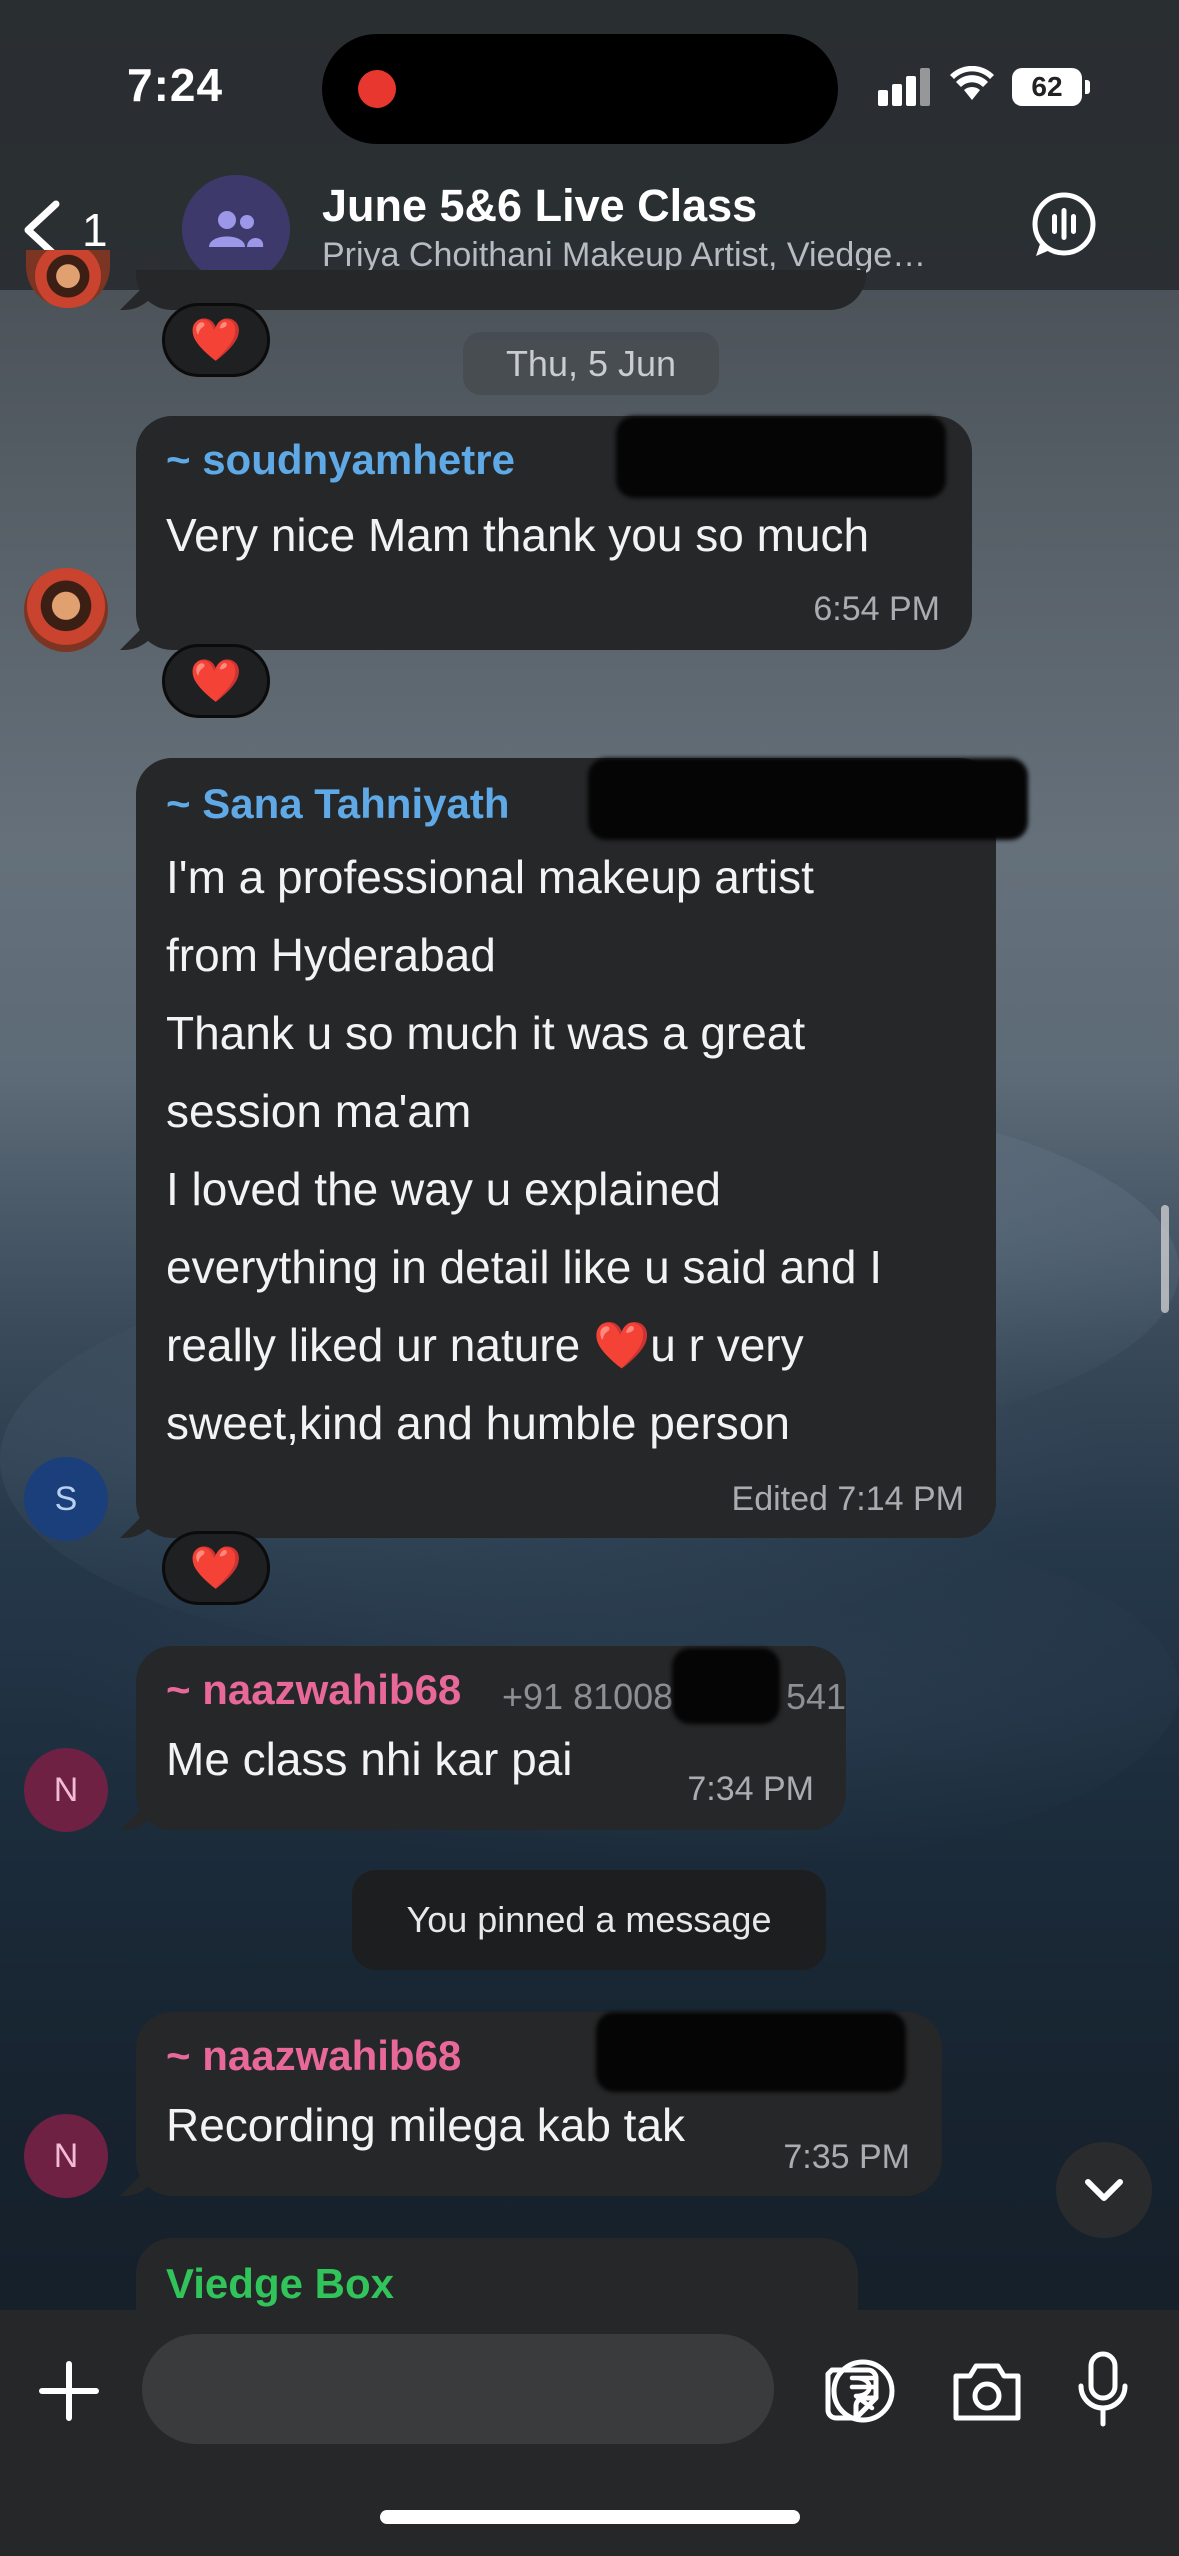 The image size is (1179, 2556). Describe the element at coordinates (369, 1759) in the screenshot. I see `message-text: Me class nhi kar pai` at that location.